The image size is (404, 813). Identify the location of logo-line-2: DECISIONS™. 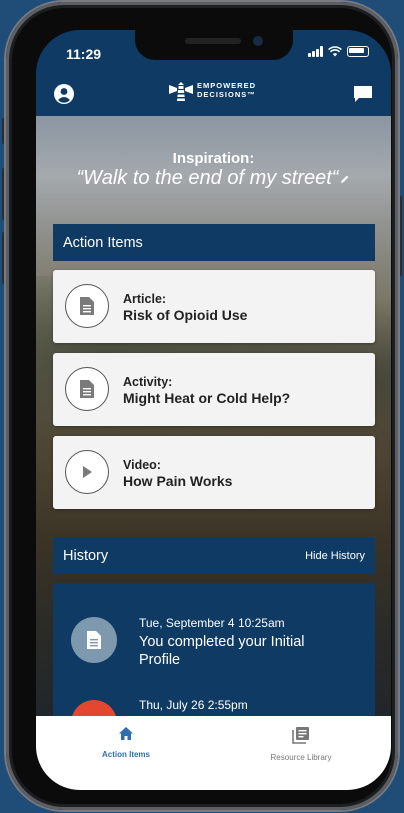
(226, 94).